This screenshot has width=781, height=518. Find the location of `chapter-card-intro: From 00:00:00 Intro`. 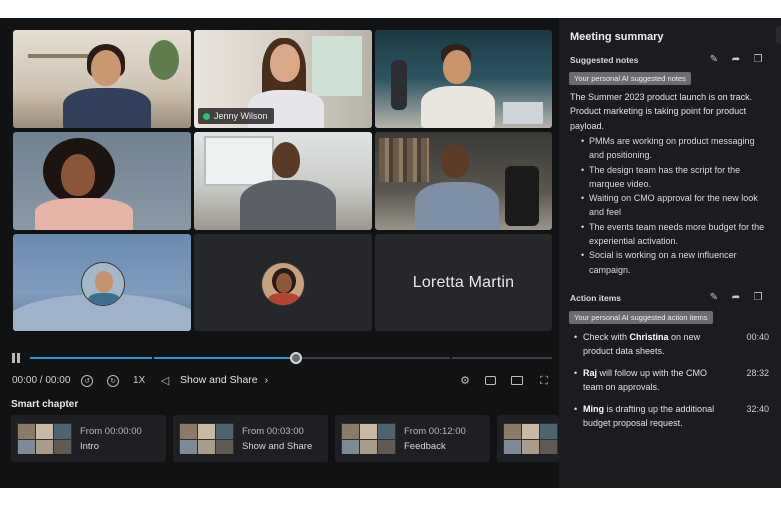

chapter-card-intro: From 00:00:00 Intro is located at coordinates (88, 438).